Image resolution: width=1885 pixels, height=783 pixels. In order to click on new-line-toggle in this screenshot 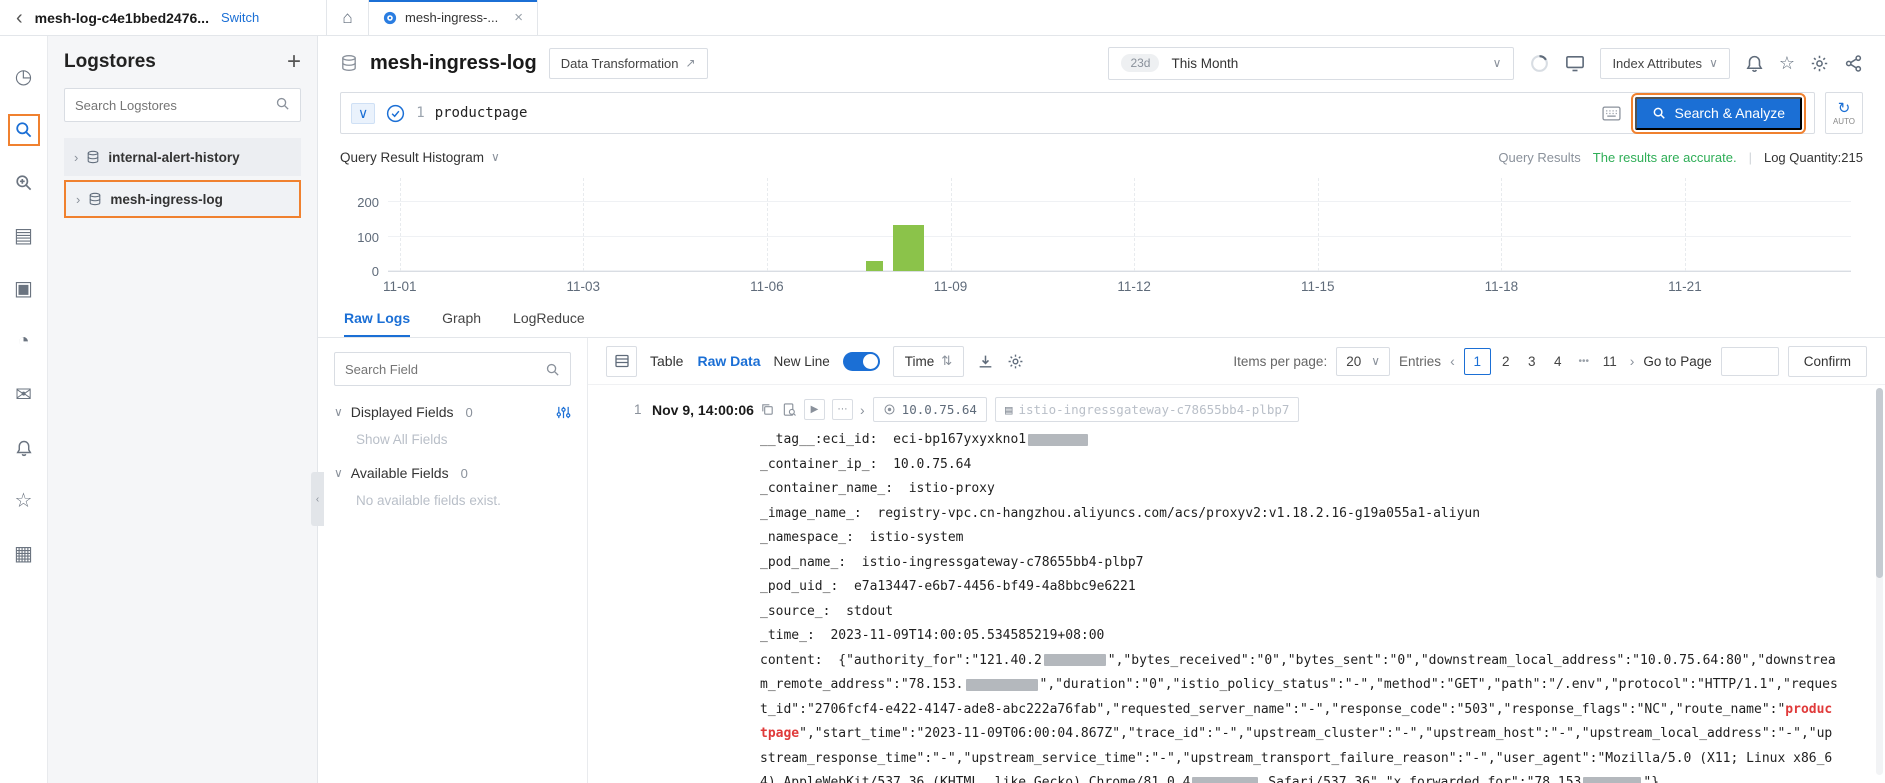, I will do `click(861, 361)`.